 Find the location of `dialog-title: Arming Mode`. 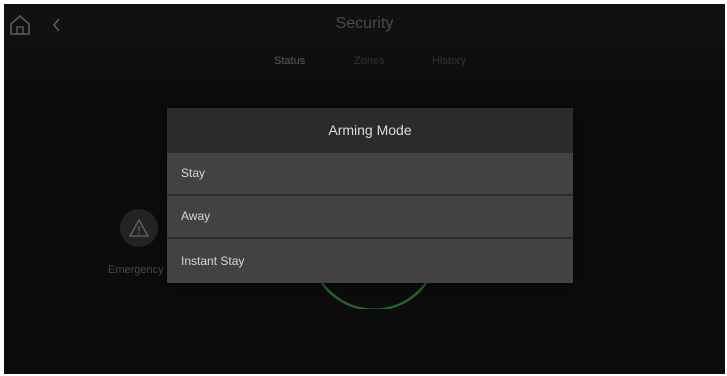

dialog-title: Arming Mode is located at coordinates (370, 130).